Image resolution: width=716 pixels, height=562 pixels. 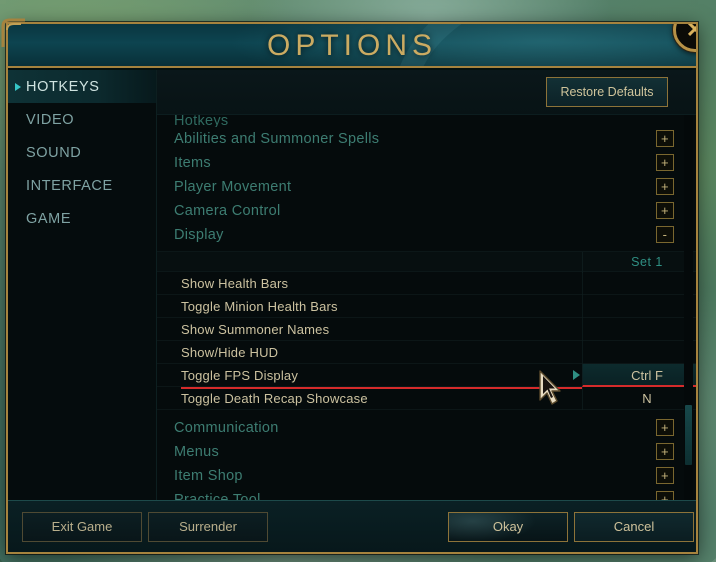 I want to click on category-label: Display, so click(x=199, y=235).